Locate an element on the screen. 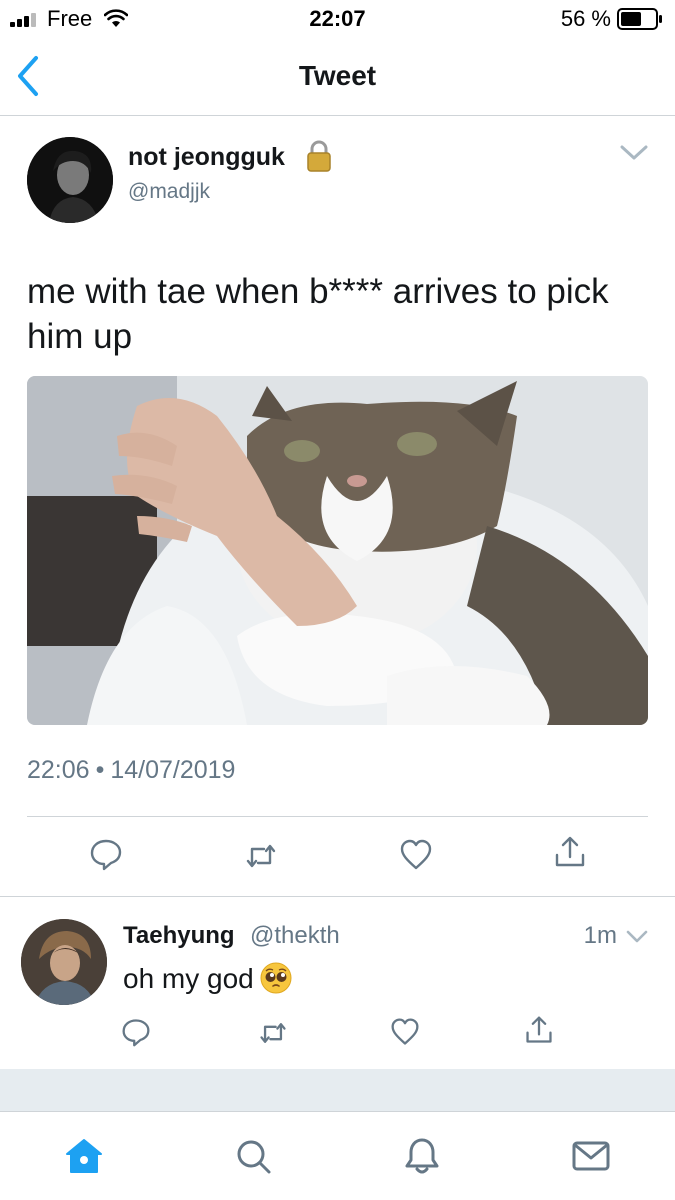 The image size is (675, 1200). reply-tweet: Taehyung @thekth 1m oh my god is located at coordinates (337, 983).